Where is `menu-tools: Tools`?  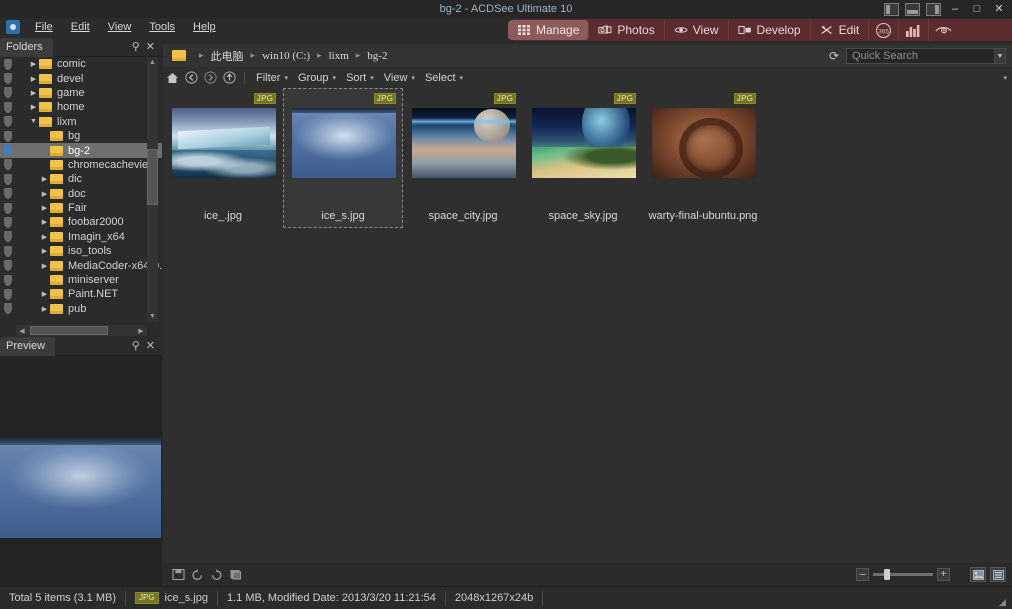
menu-tools: Tools is located at coordinates (162, 27).